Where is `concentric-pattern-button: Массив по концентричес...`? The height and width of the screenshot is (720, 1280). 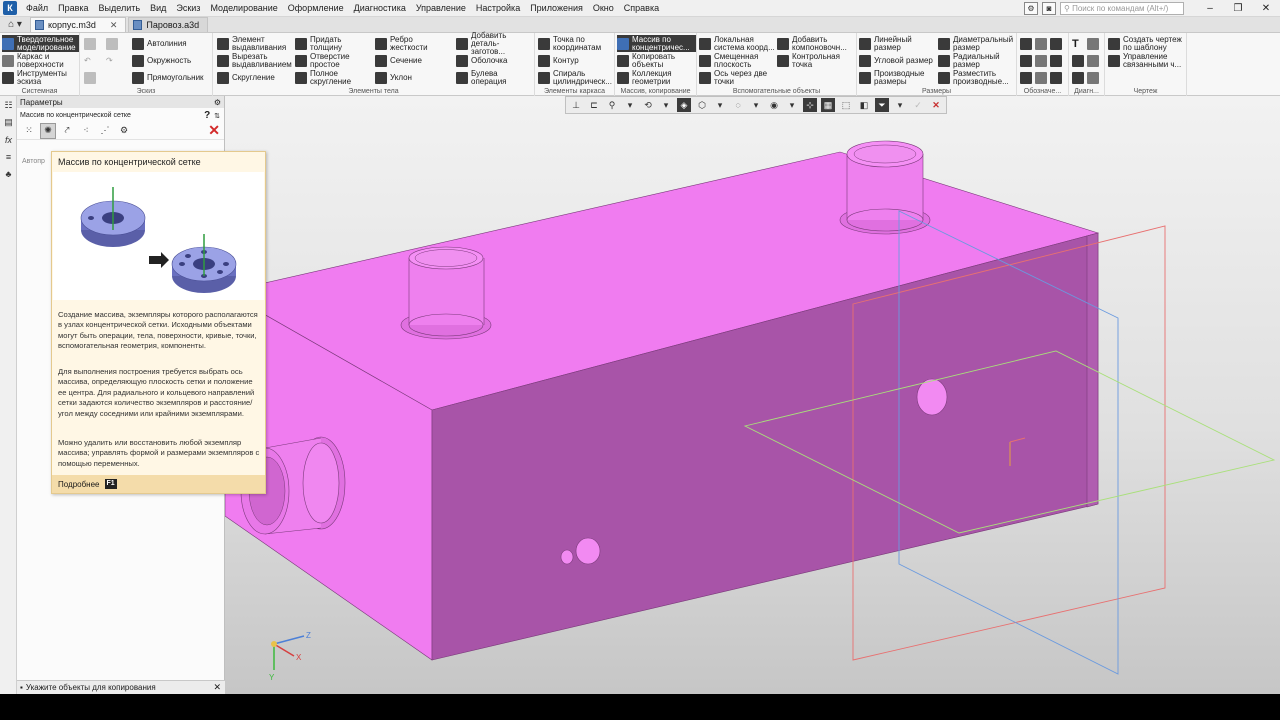
concentric-pattern-button: Массив по концентричес... is located at coordinates (656, 43).